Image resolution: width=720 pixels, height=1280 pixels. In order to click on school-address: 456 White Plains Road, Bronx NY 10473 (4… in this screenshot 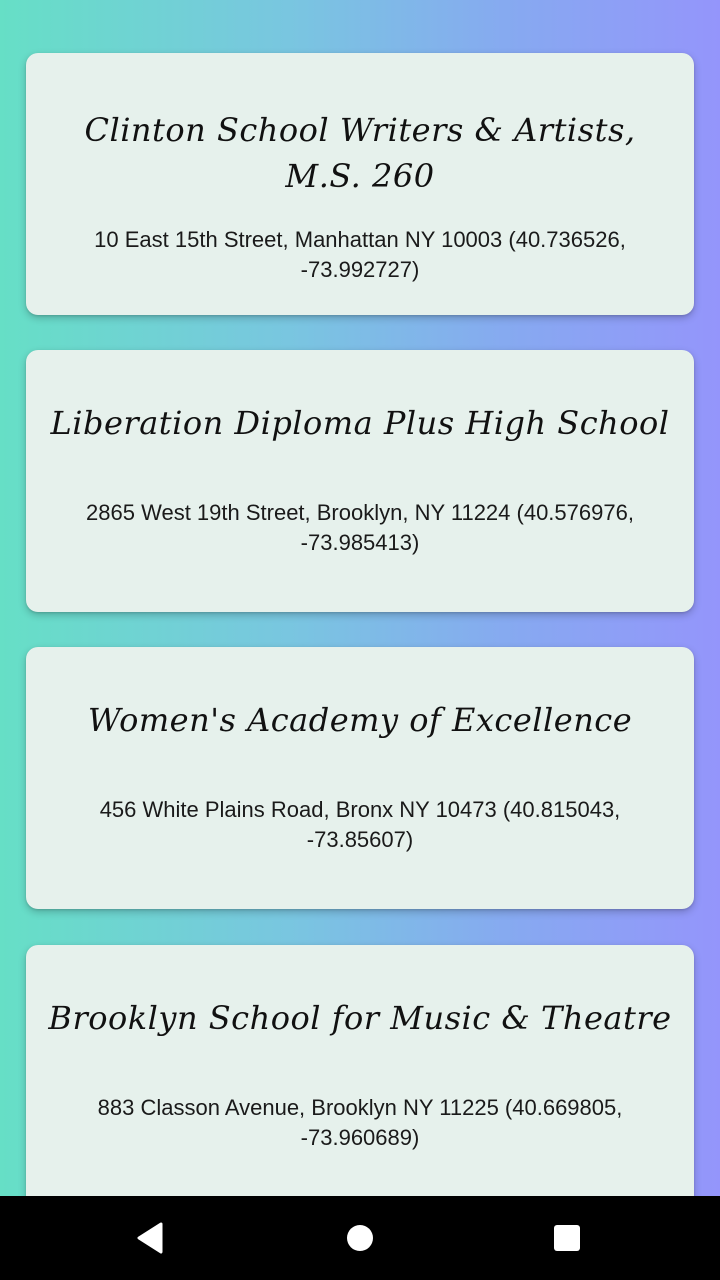, I will do `click(360, 824)`.